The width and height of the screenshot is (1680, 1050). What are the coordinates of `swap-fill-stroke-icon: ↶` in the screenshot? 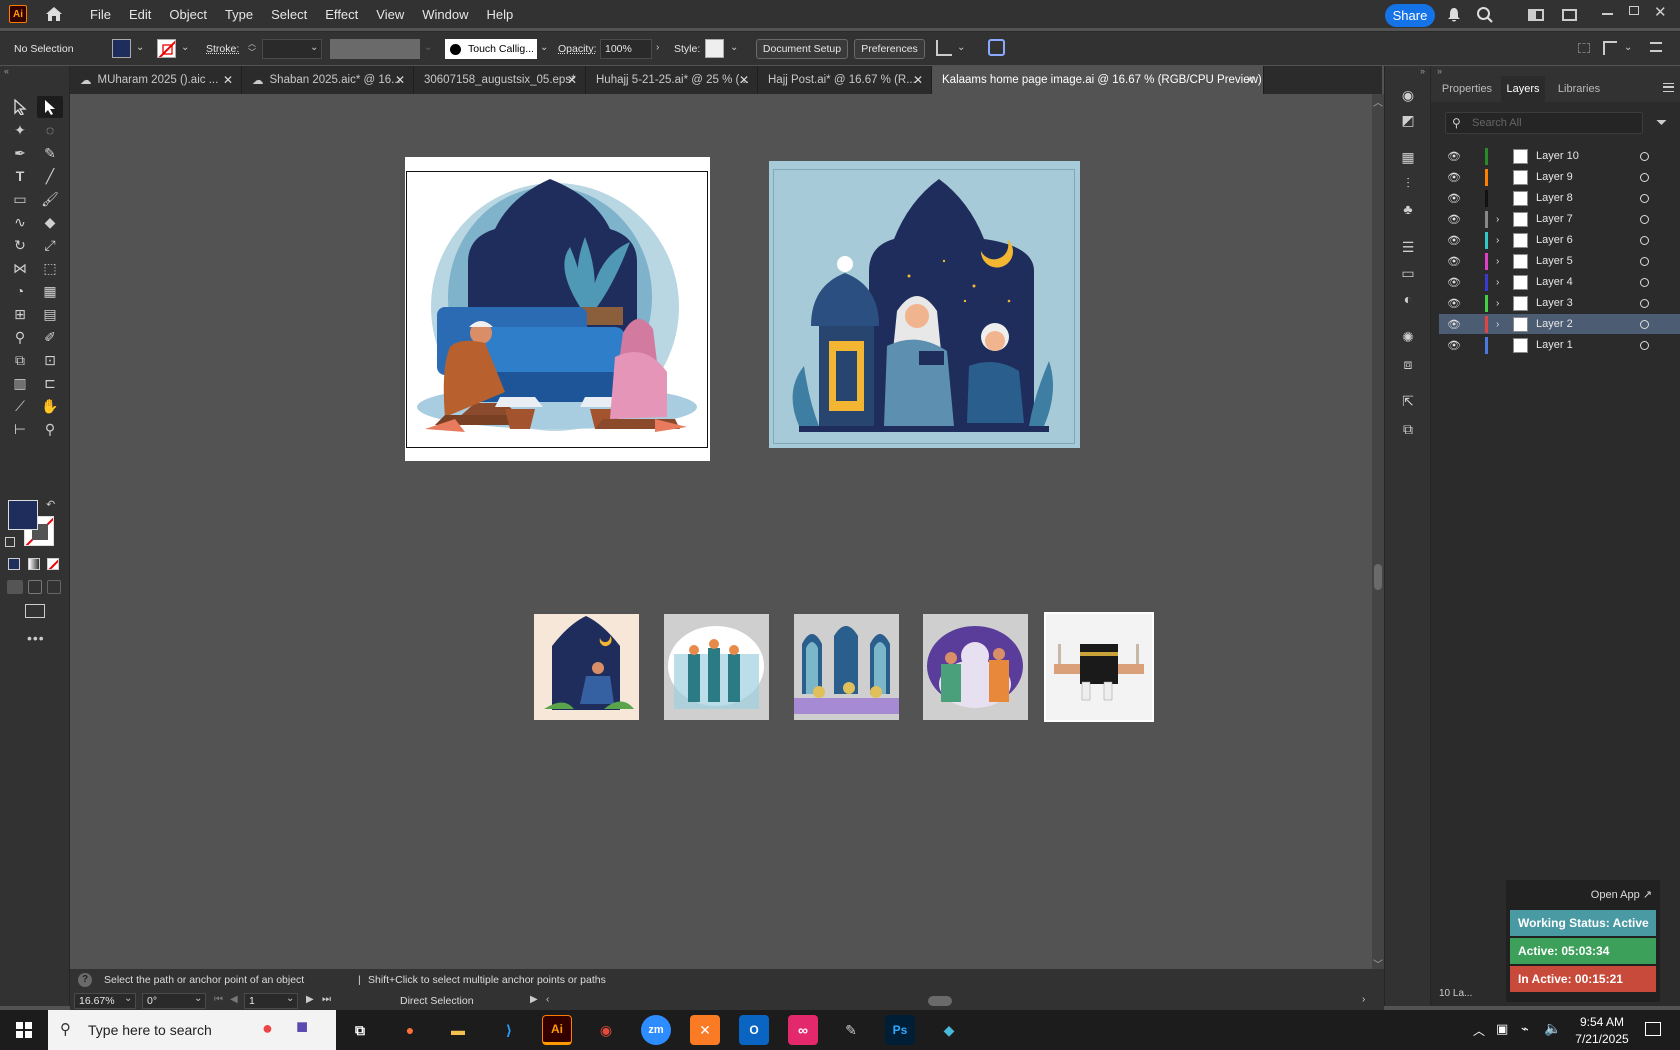 It's located at (50, 504).